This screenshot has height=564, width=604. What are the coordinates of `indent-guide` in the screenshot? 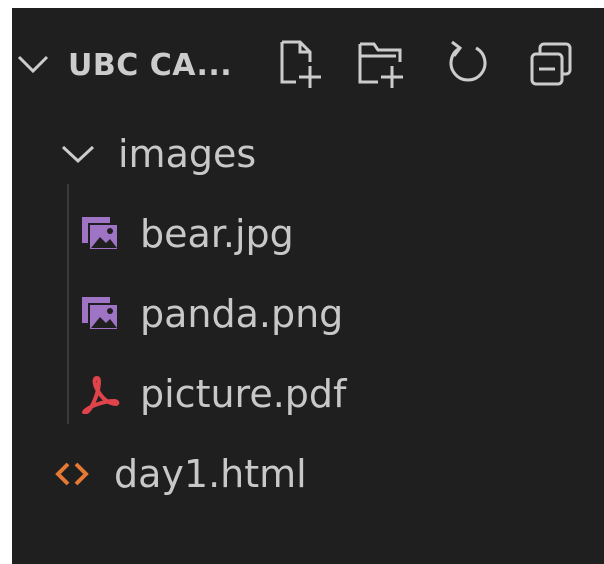 It's located at (68, 304).